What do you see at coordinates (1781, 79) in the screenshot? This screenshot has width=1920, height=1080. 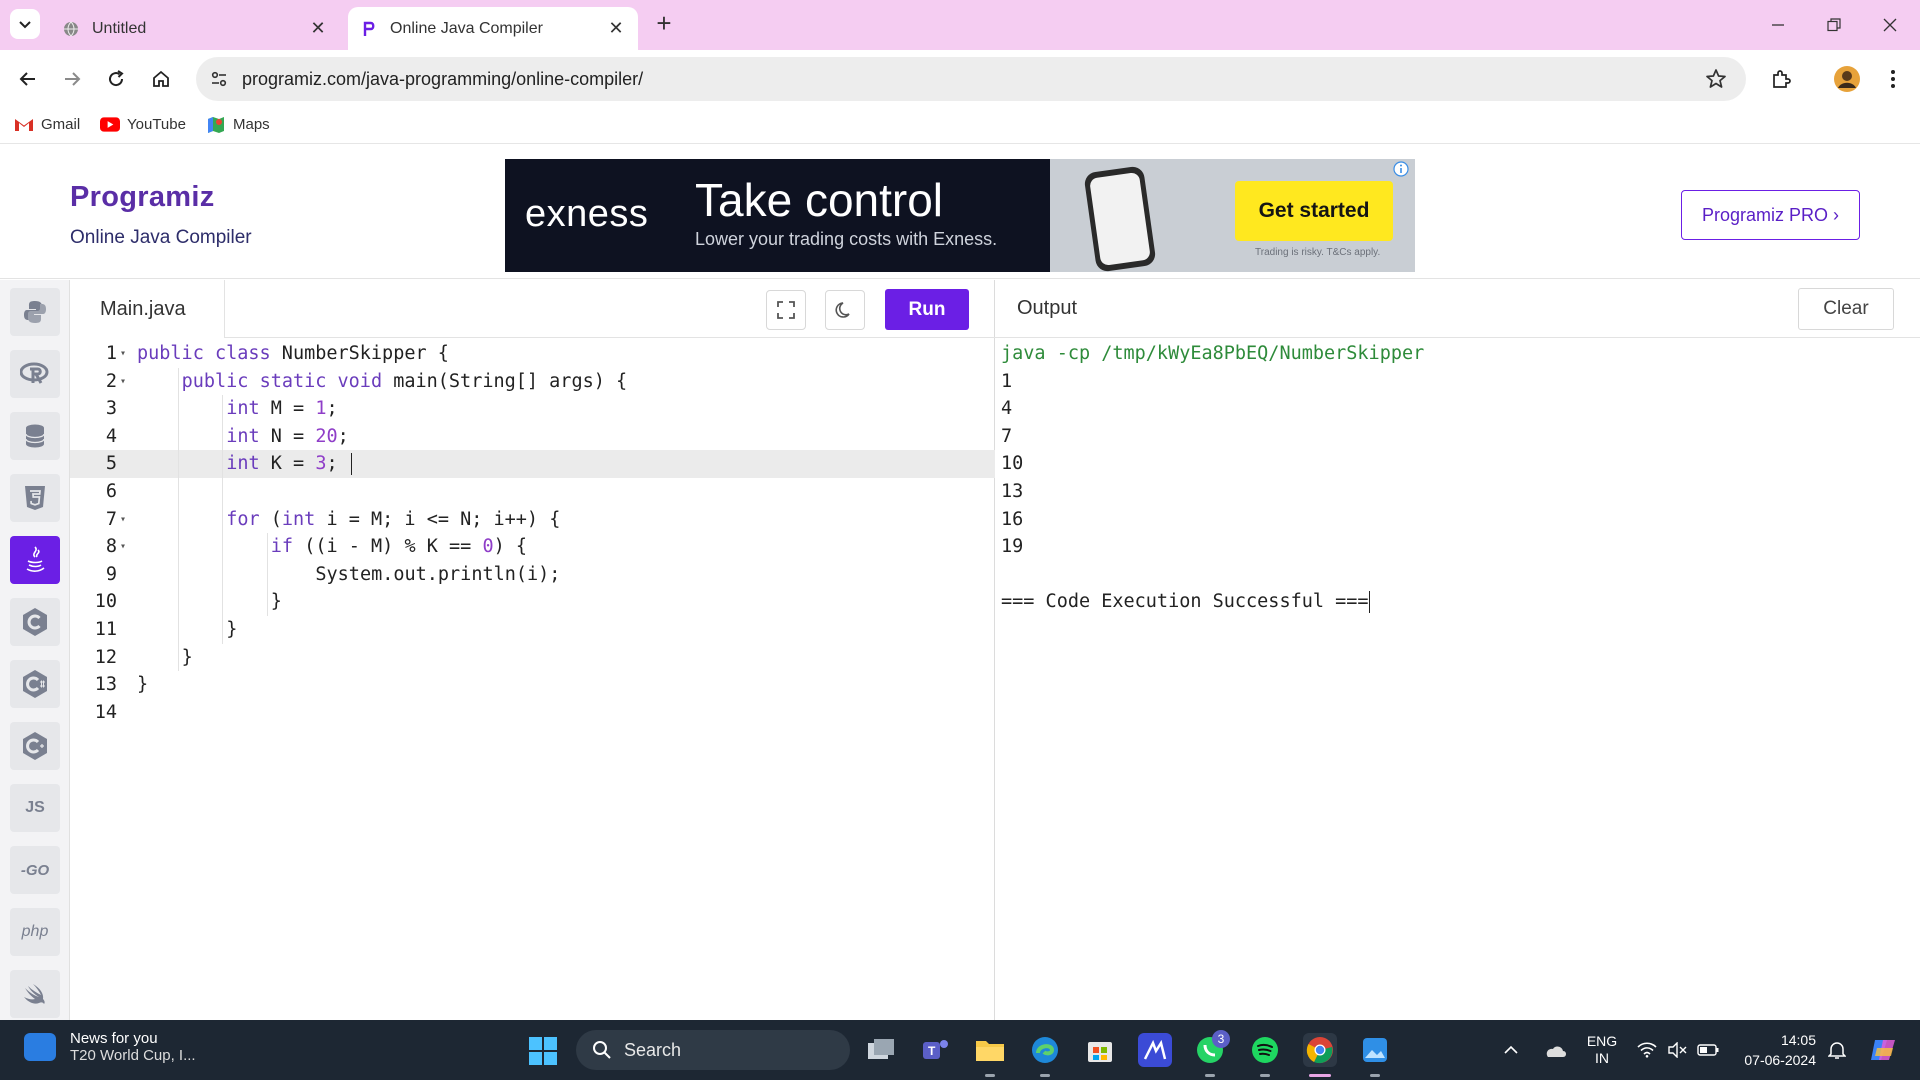 I see `extensions-button` at bounding box center [1781, 79].